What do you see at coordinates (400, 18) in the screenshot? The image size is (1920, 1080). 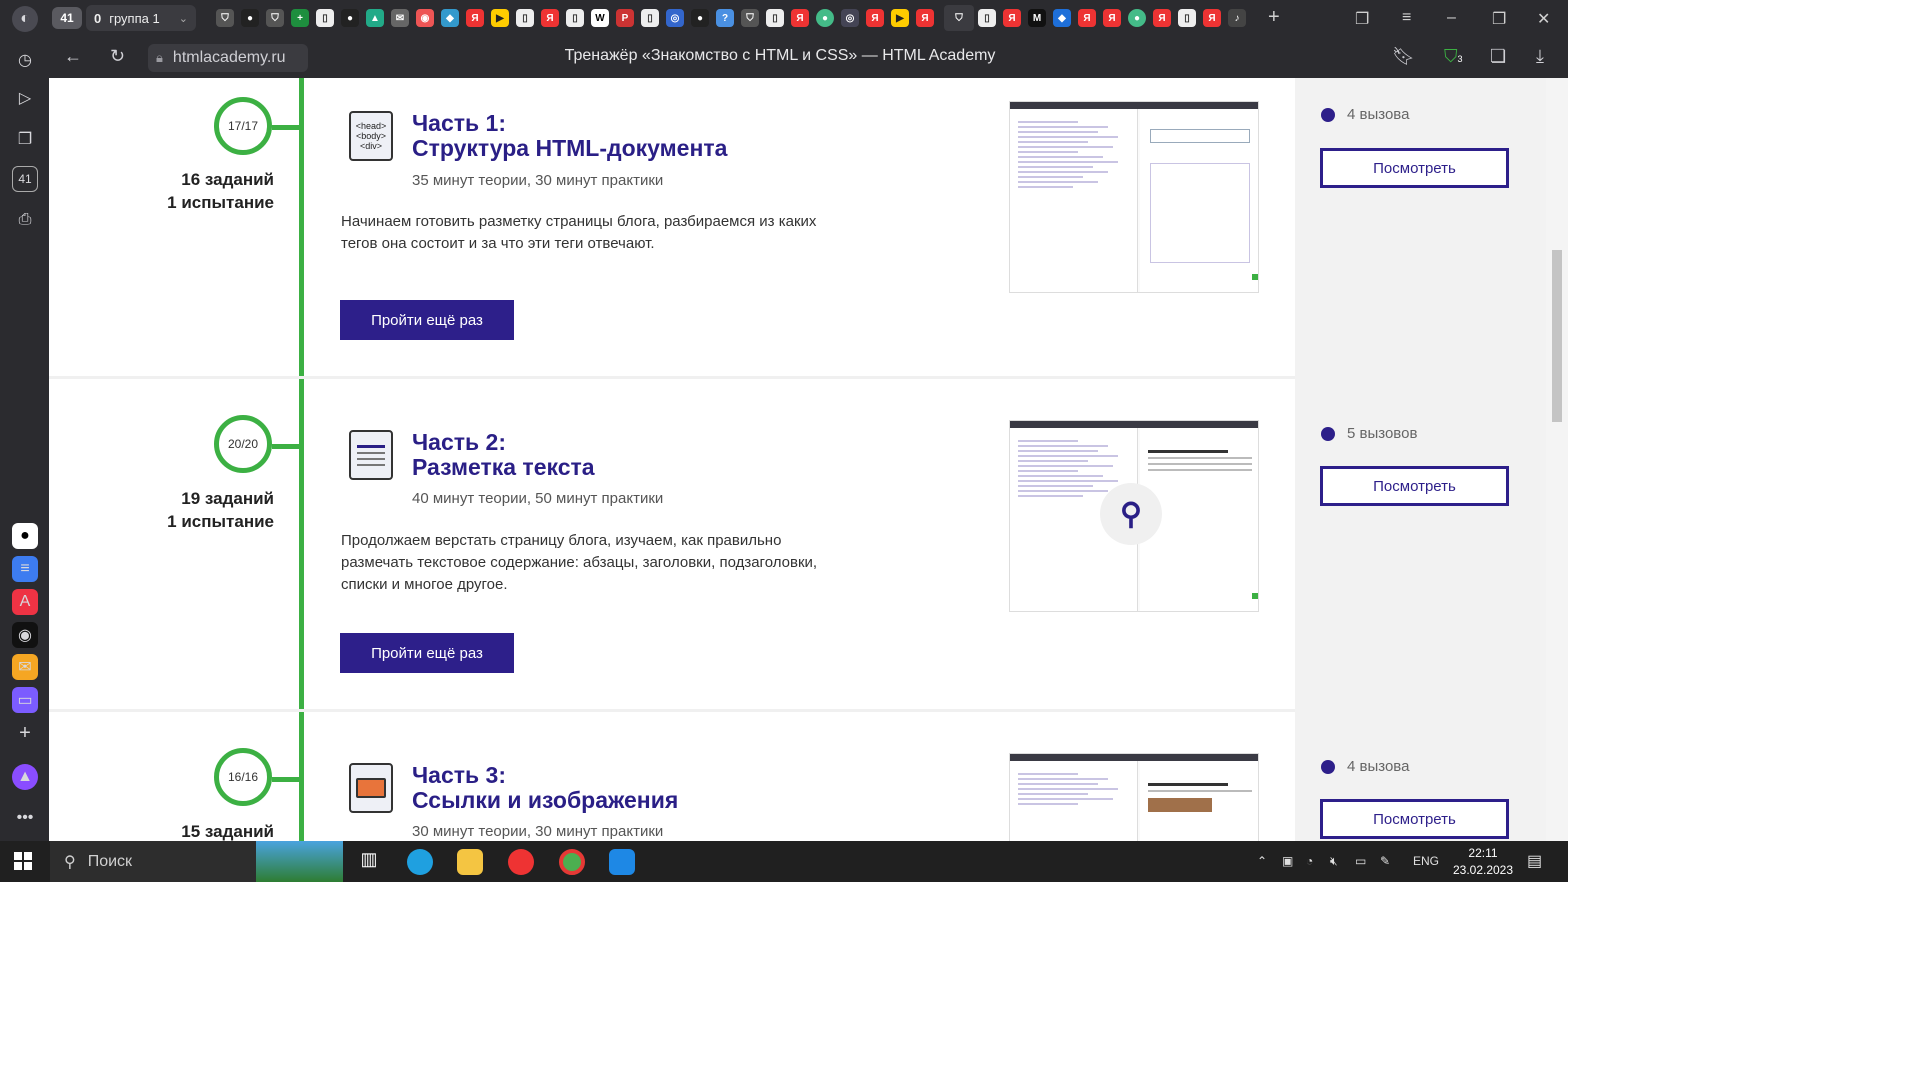 I see `mail-tab-icon: ✉` at bounding box center [400, 18].